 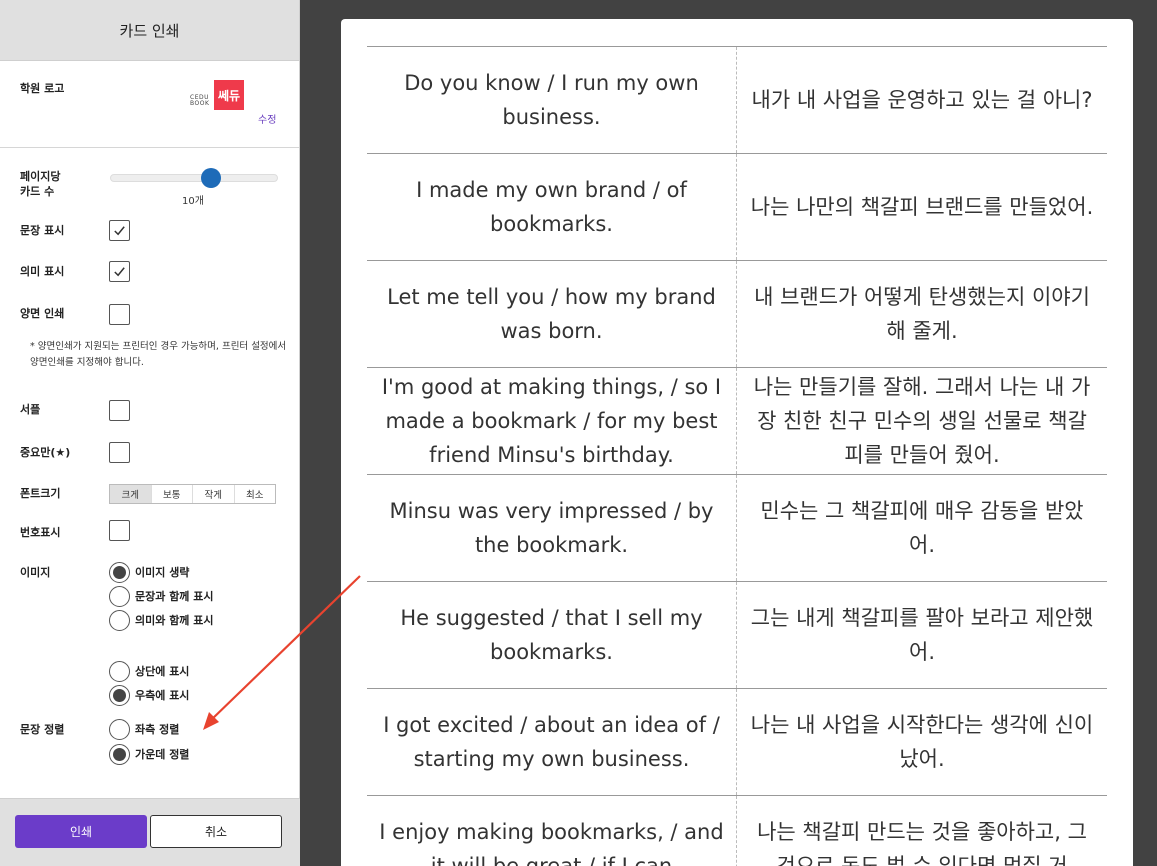 I want to click on image-label: 이미지, so click(x=35, y=572).